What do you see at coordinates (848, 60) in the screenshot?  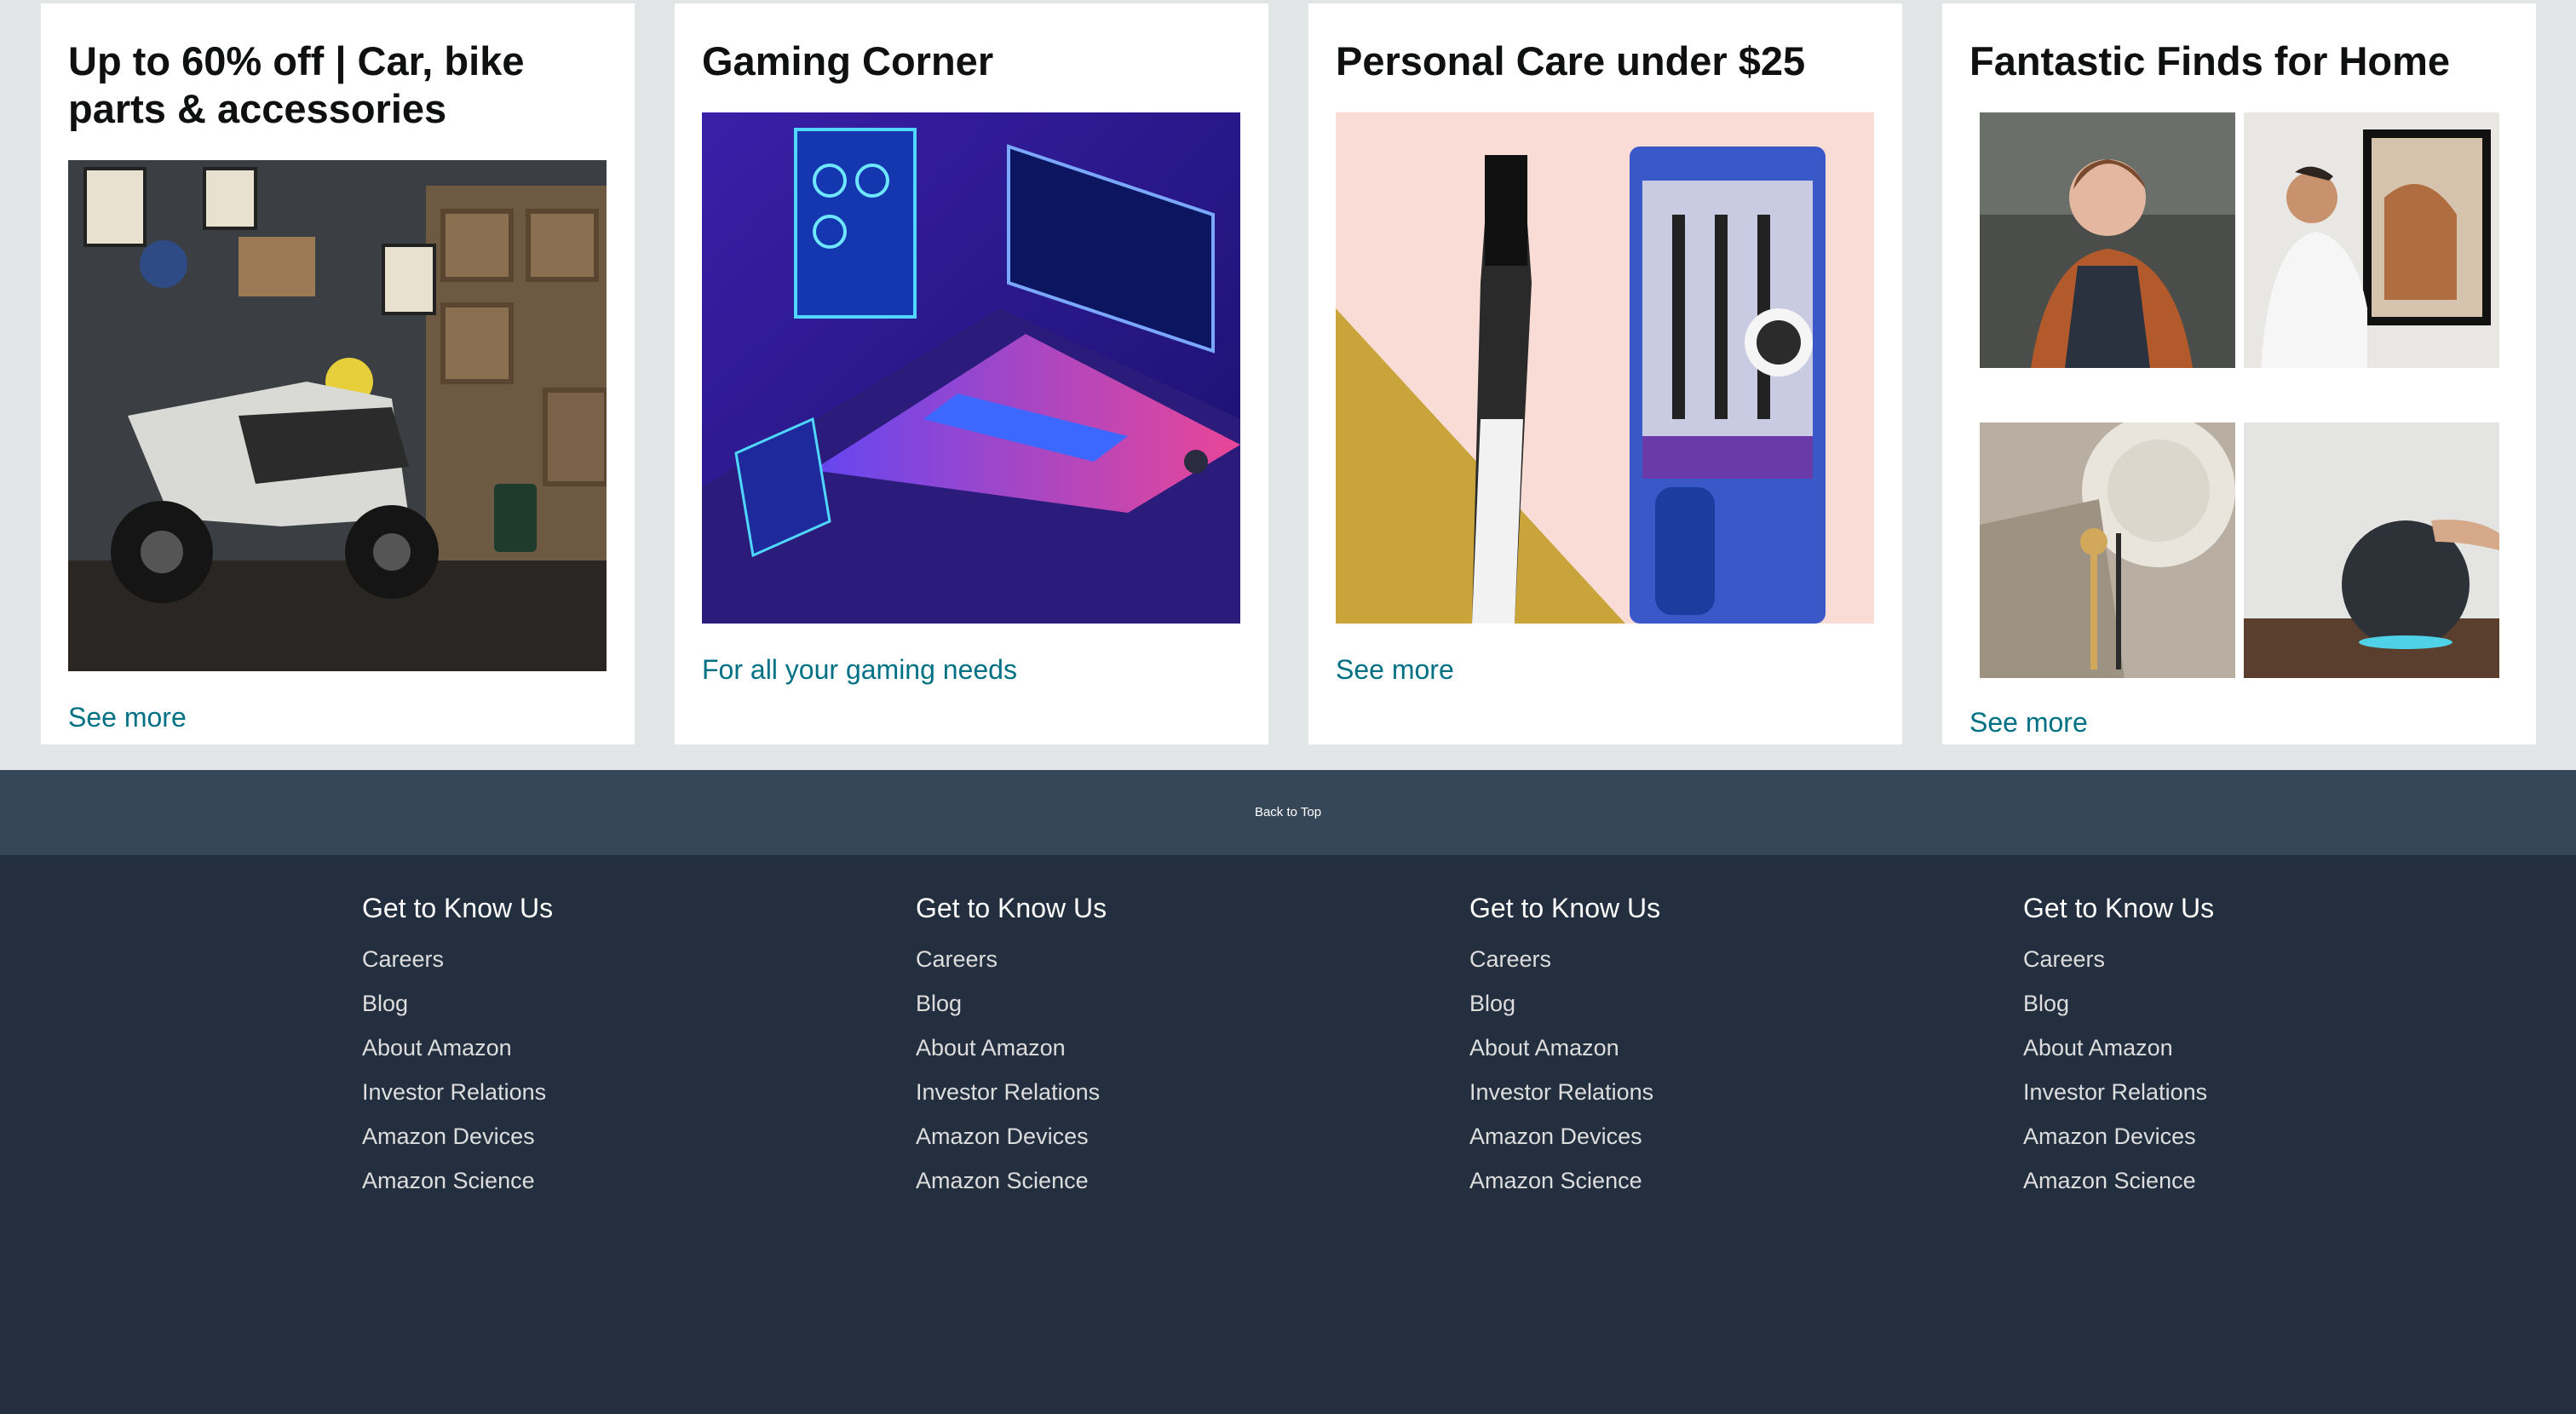 I see `card-title: Gaming Corner` at bounding box center [848, 60].